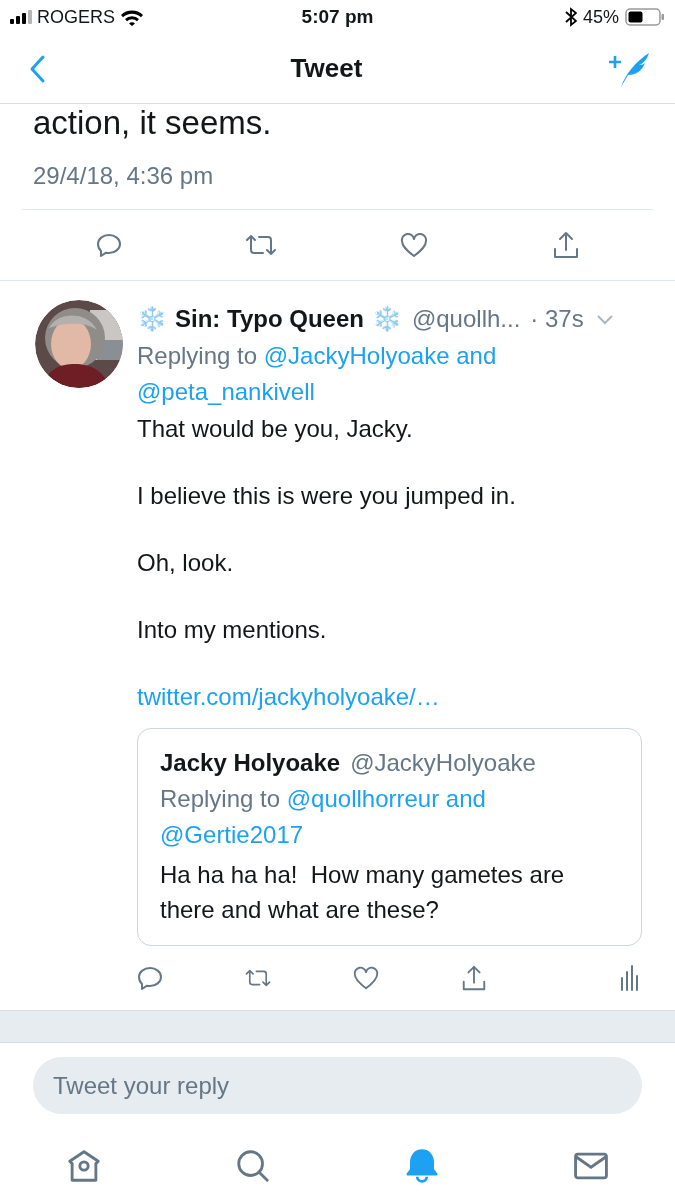 Image resolution: width=675 pixels, height=1200 pixels. Describe the element at coordinates (386, 798) in the screenshot. I see `mention-link: @quollhorreur and` at that location.